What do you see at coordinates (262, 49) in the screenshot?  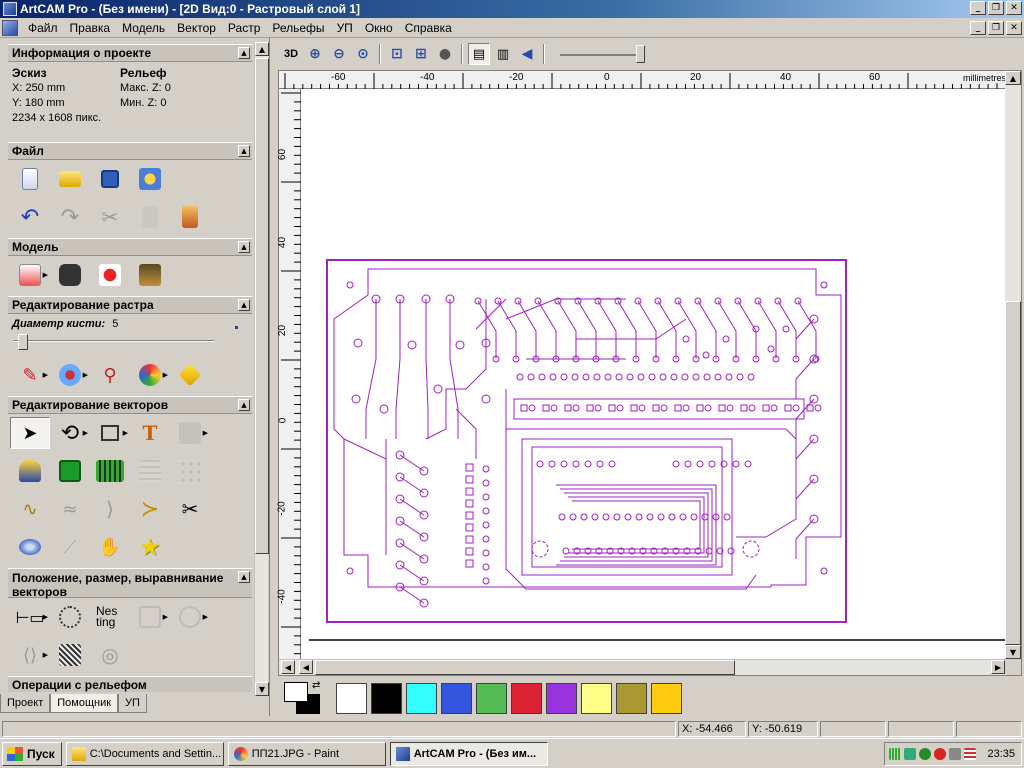 I see `scroll-up-icon: ▲` at bounding box center [262, 49].